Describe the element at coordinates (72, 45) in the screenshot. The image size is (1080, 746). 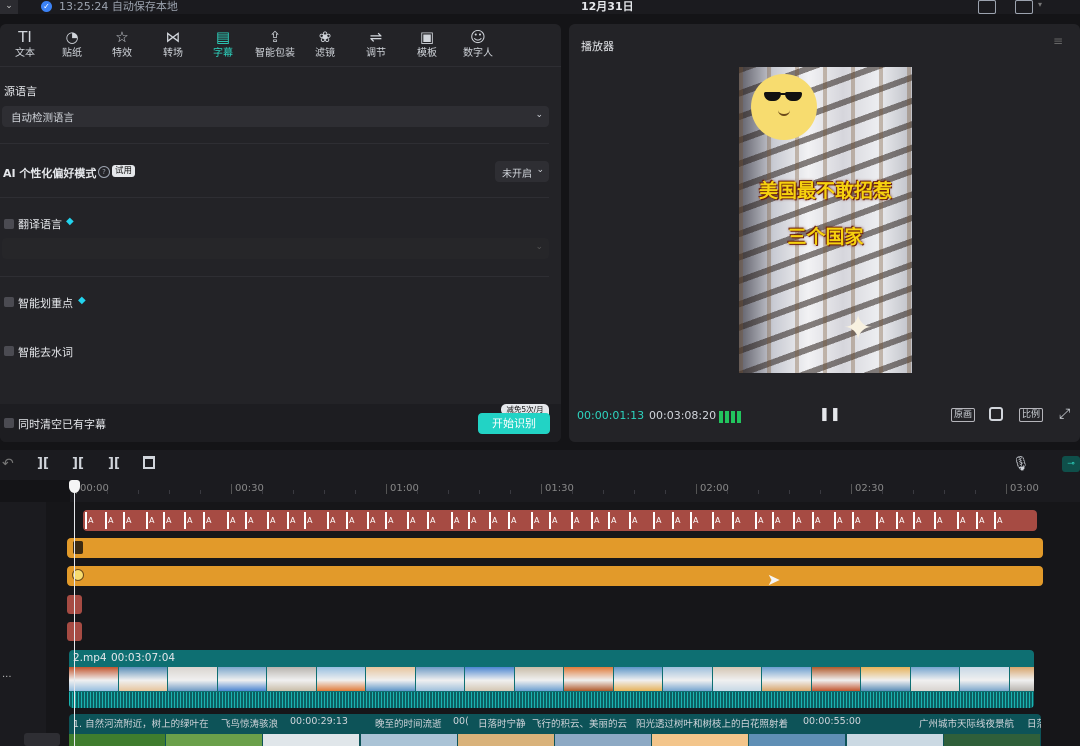
I see `tab-sticker: ◔ 贴纸` at that location.